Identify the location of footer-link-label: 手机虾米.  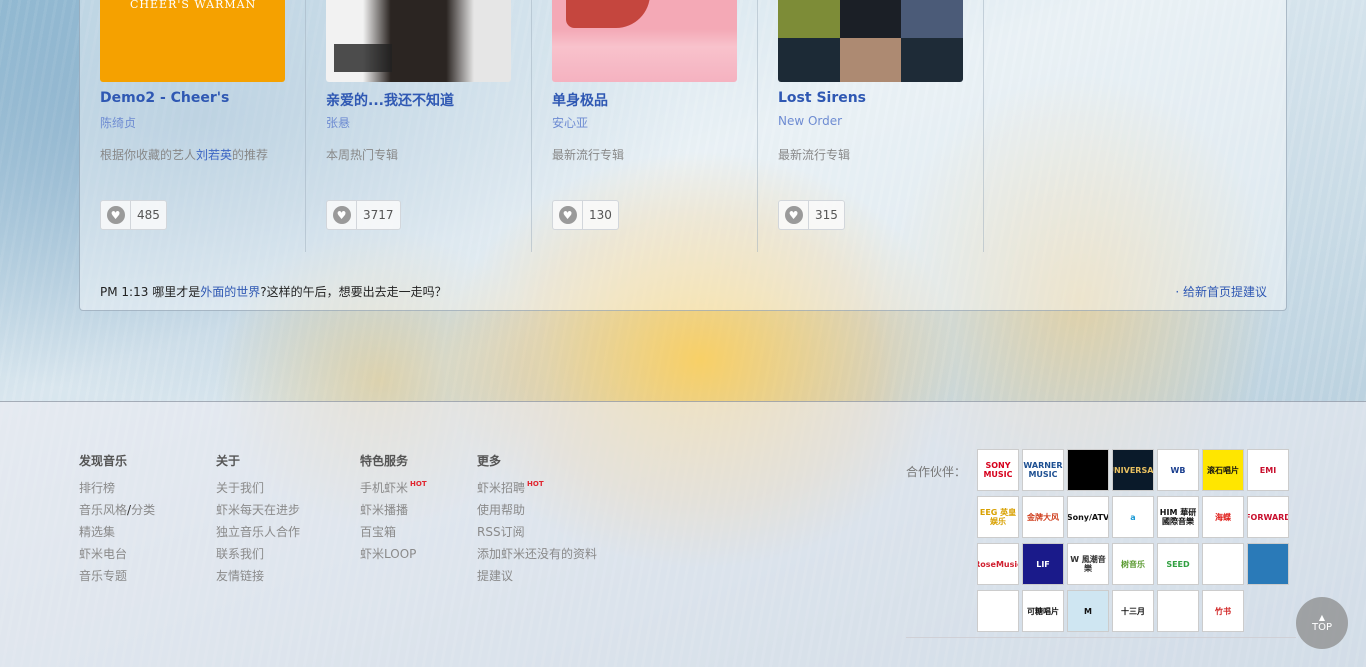
(384, 488).